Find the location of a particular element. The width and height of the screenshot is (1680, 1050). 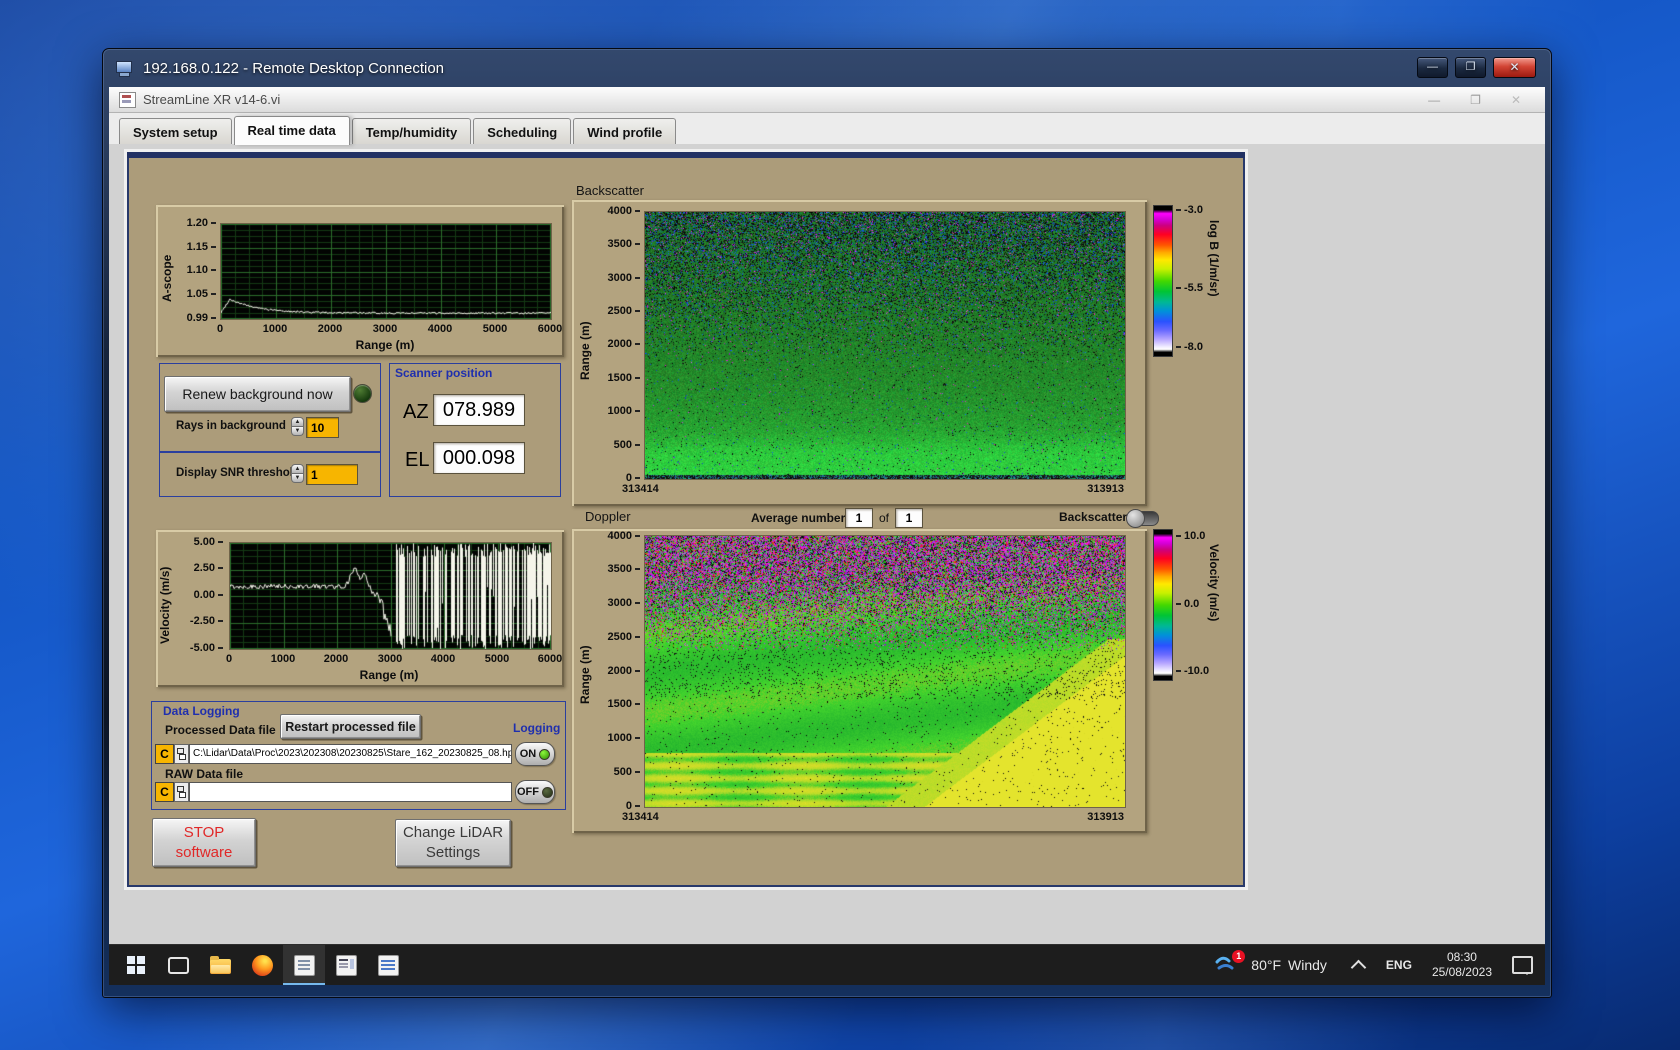

clock: 08:30 25/08/2023 is located at coordinates (1462, 965).